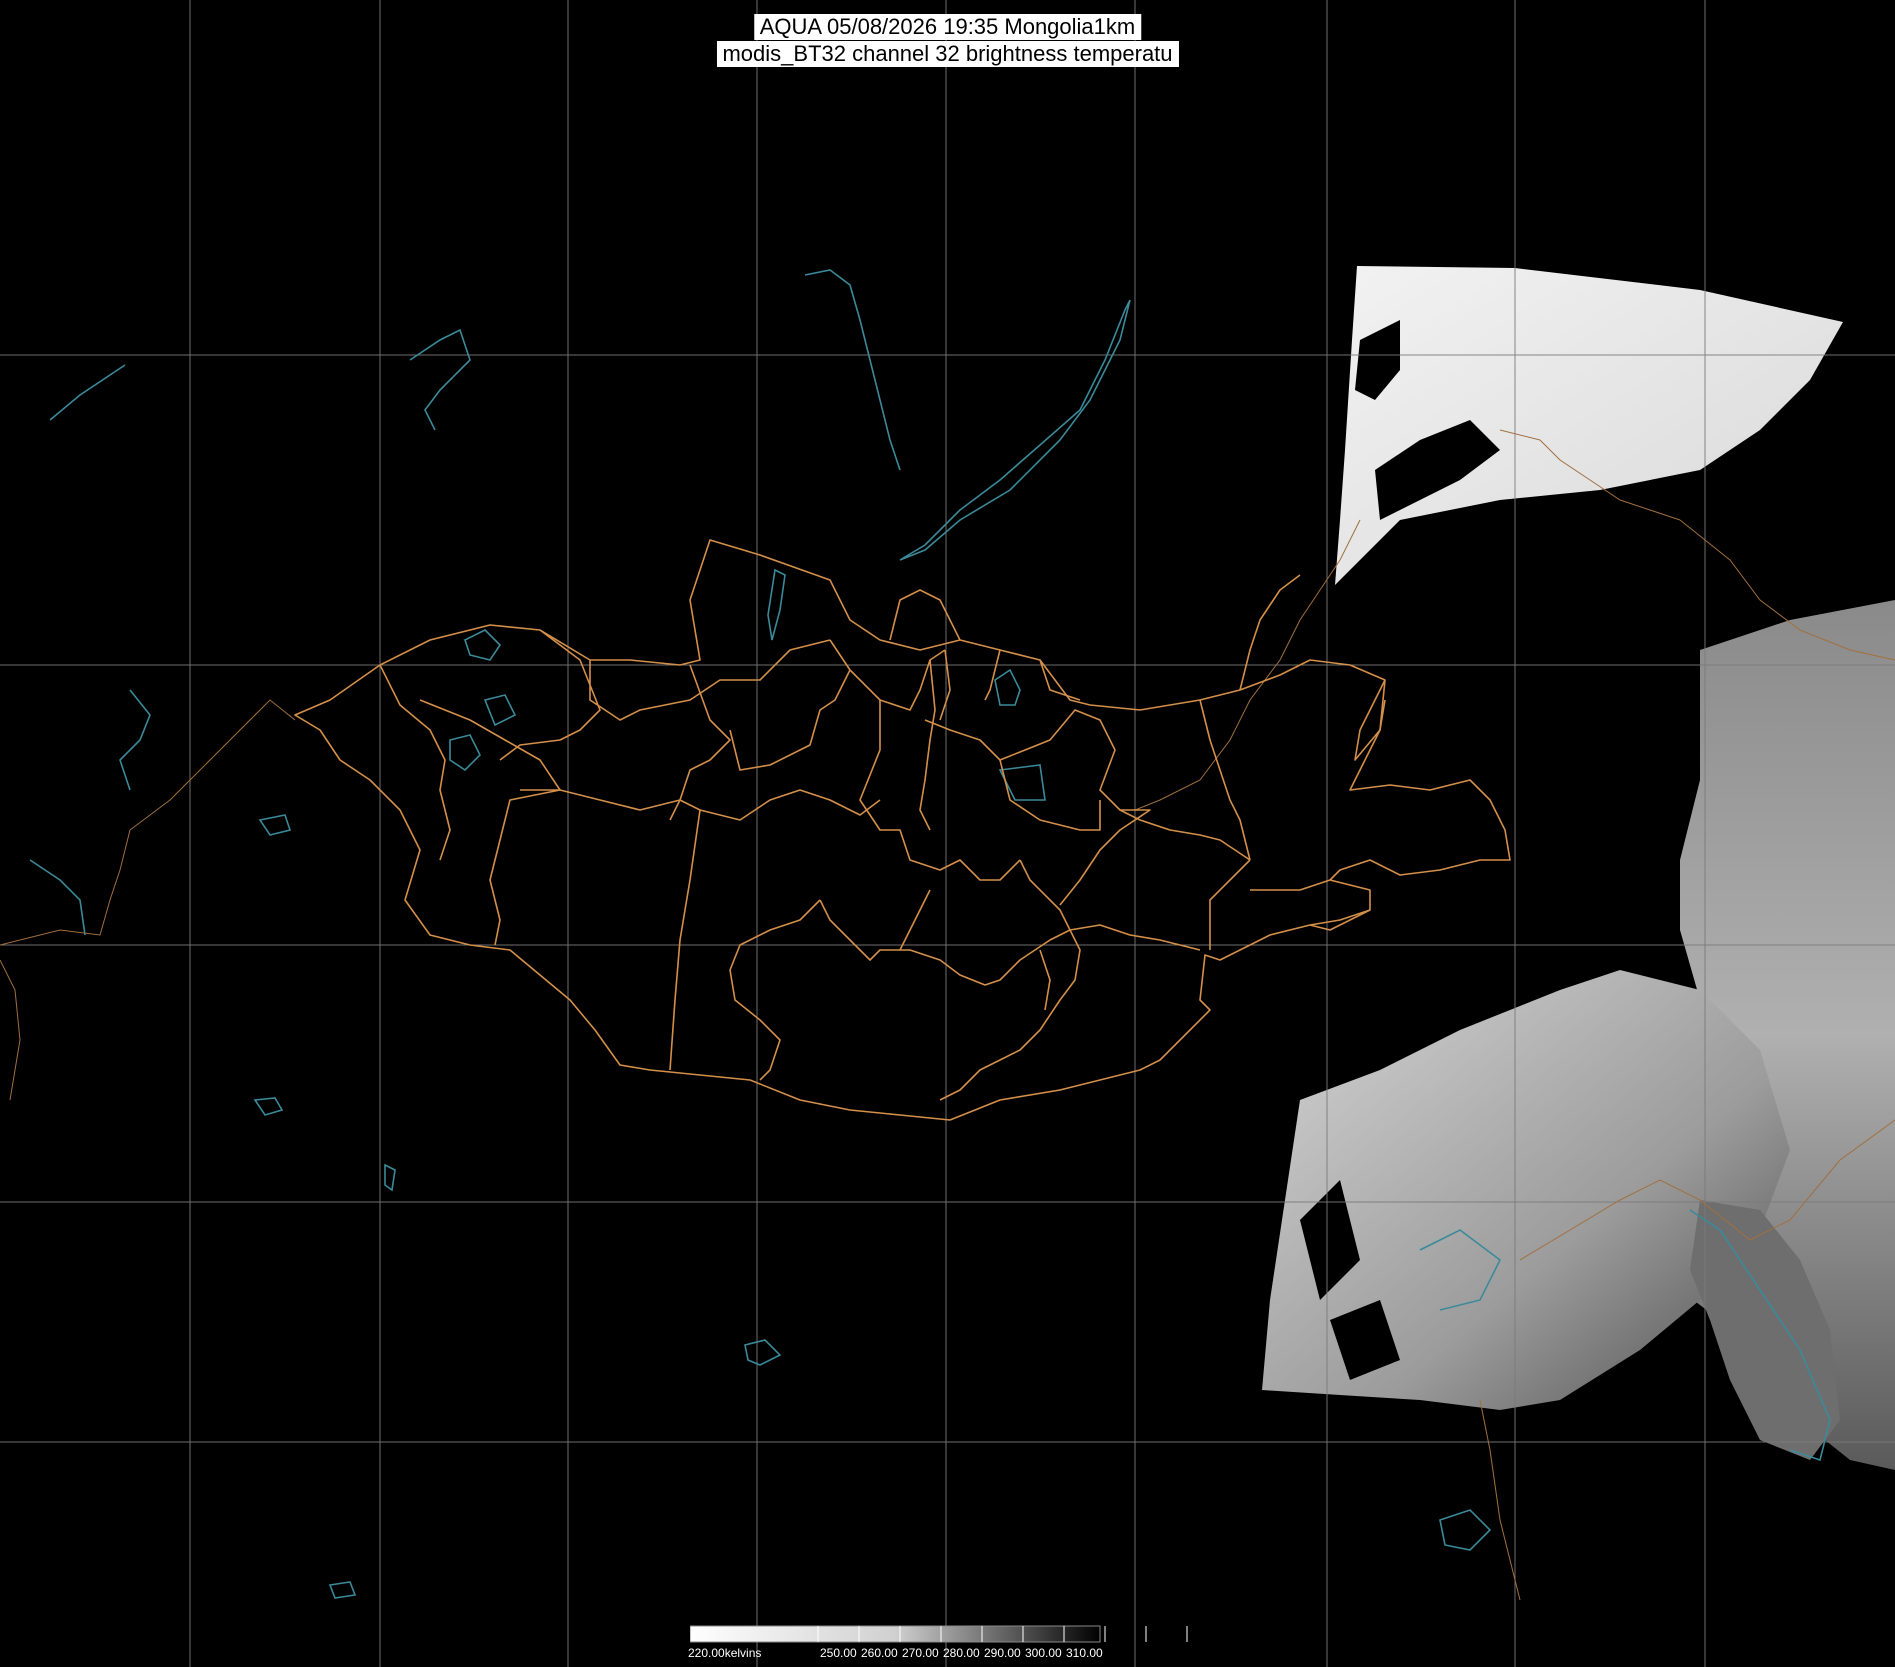 The image size is (1895, 1667). What do you see at coordinates (1043, 1653) in the screenshot?
I see `colorbar-tick-300: 300.00` at bounding box center [1043, 1653].